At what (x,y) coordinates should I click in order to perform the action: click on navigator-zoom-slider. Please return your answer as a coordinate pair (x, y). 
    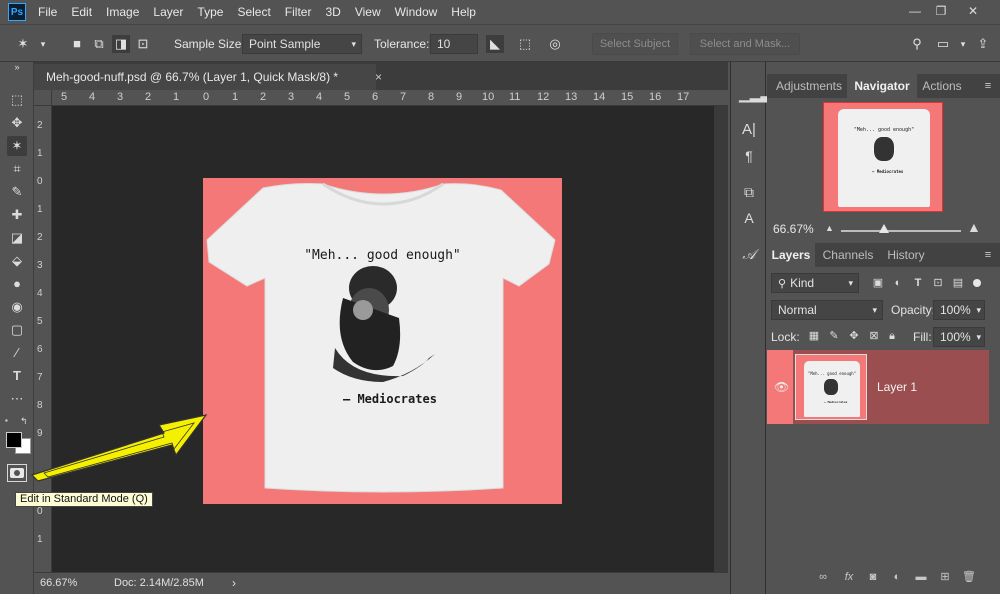
    Looking at the image, I should click on (901, 231).